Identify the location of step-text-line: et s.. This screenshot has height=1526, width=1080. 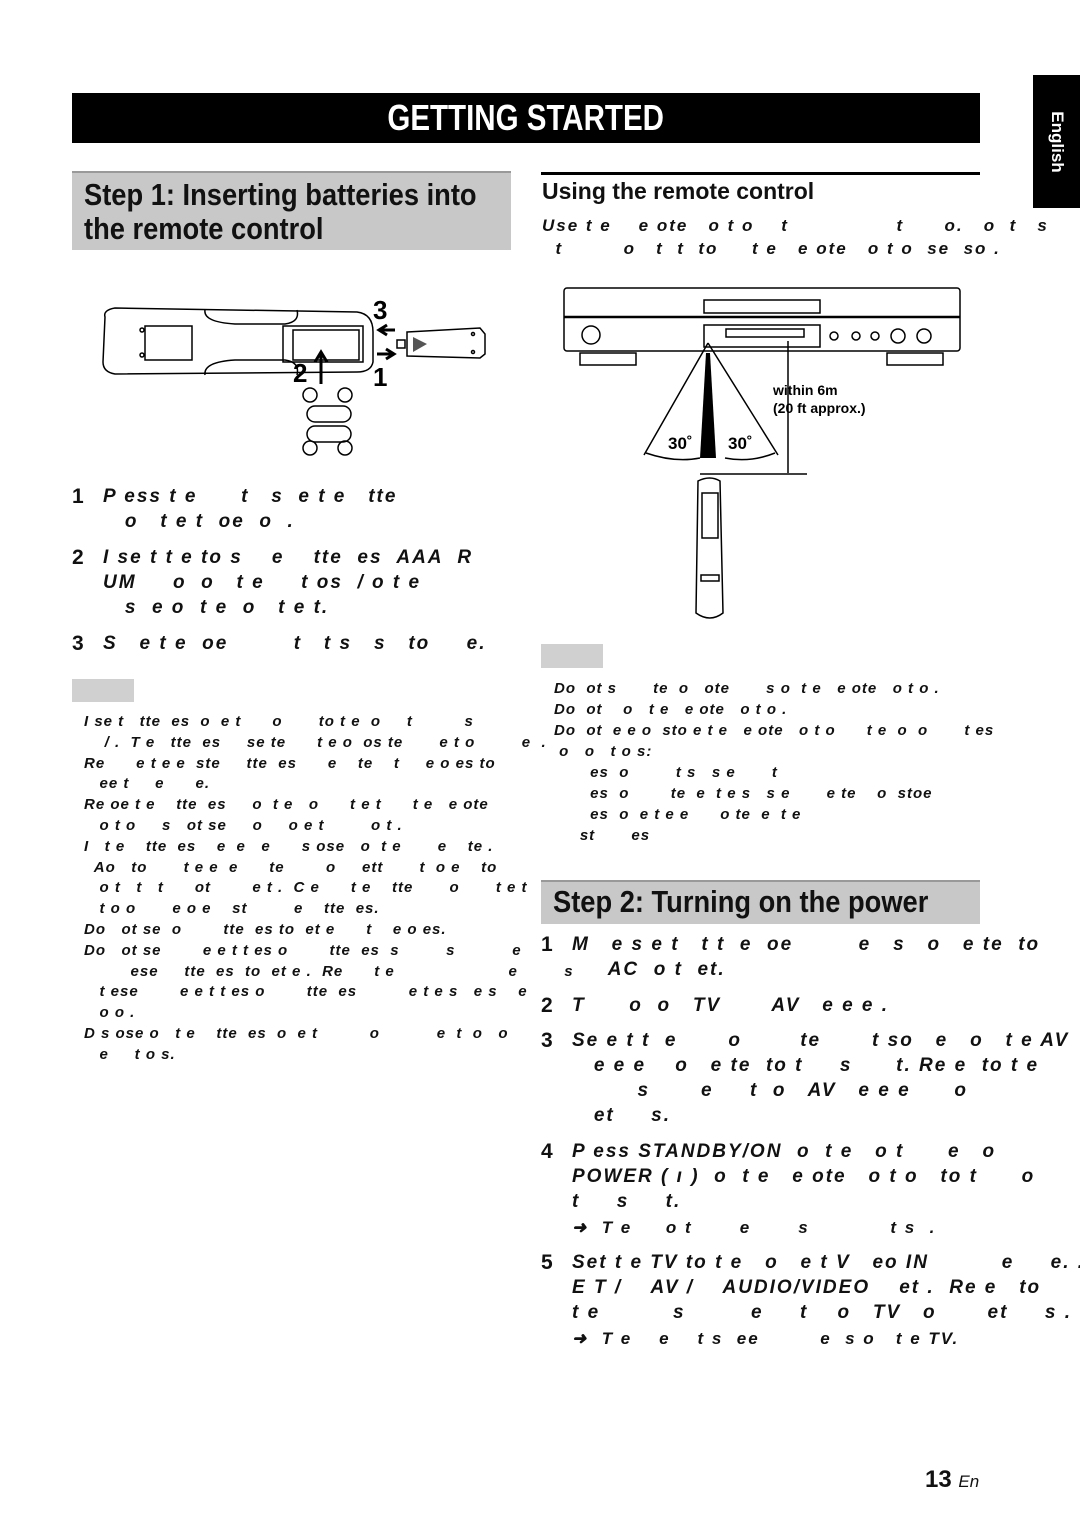
(621, 1115).